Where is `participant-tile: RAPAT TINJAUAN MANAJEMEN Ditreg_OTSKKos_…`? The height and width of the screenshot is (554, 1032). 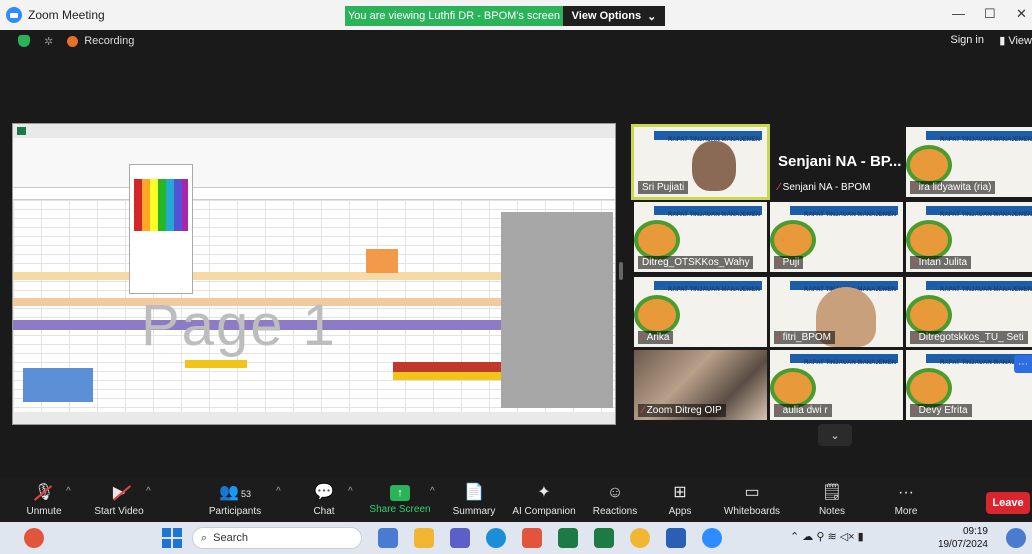 participant-tile: RAPAT TINJAUAN MANAJEMEN Ditreg_OTSKKos_… is located at coordinates (700, 237).